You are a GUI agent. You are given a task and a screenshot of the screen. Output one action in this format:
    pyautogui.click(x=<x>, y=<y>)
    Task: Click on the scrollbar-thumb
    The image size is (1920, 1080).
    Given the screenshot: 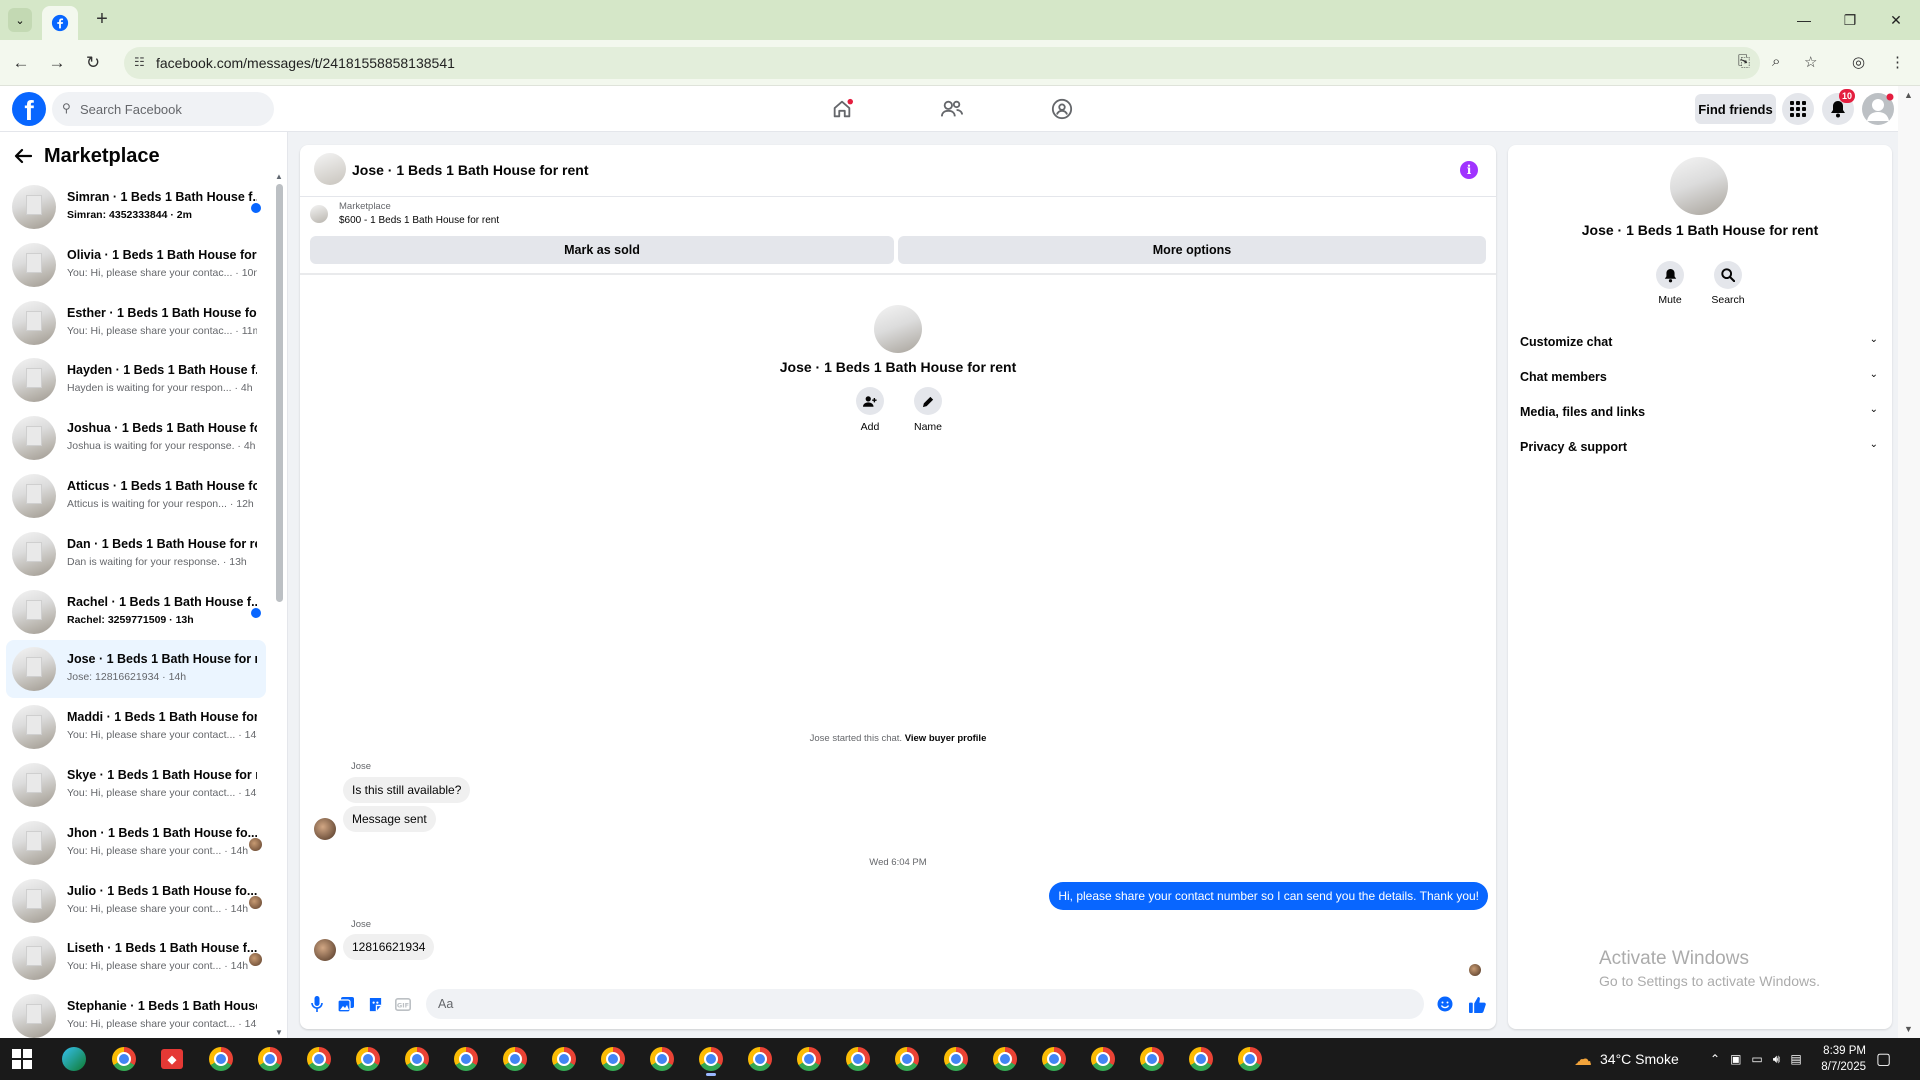 What is the action you would take?
    pyautogui.click(x=279, y=393)
    